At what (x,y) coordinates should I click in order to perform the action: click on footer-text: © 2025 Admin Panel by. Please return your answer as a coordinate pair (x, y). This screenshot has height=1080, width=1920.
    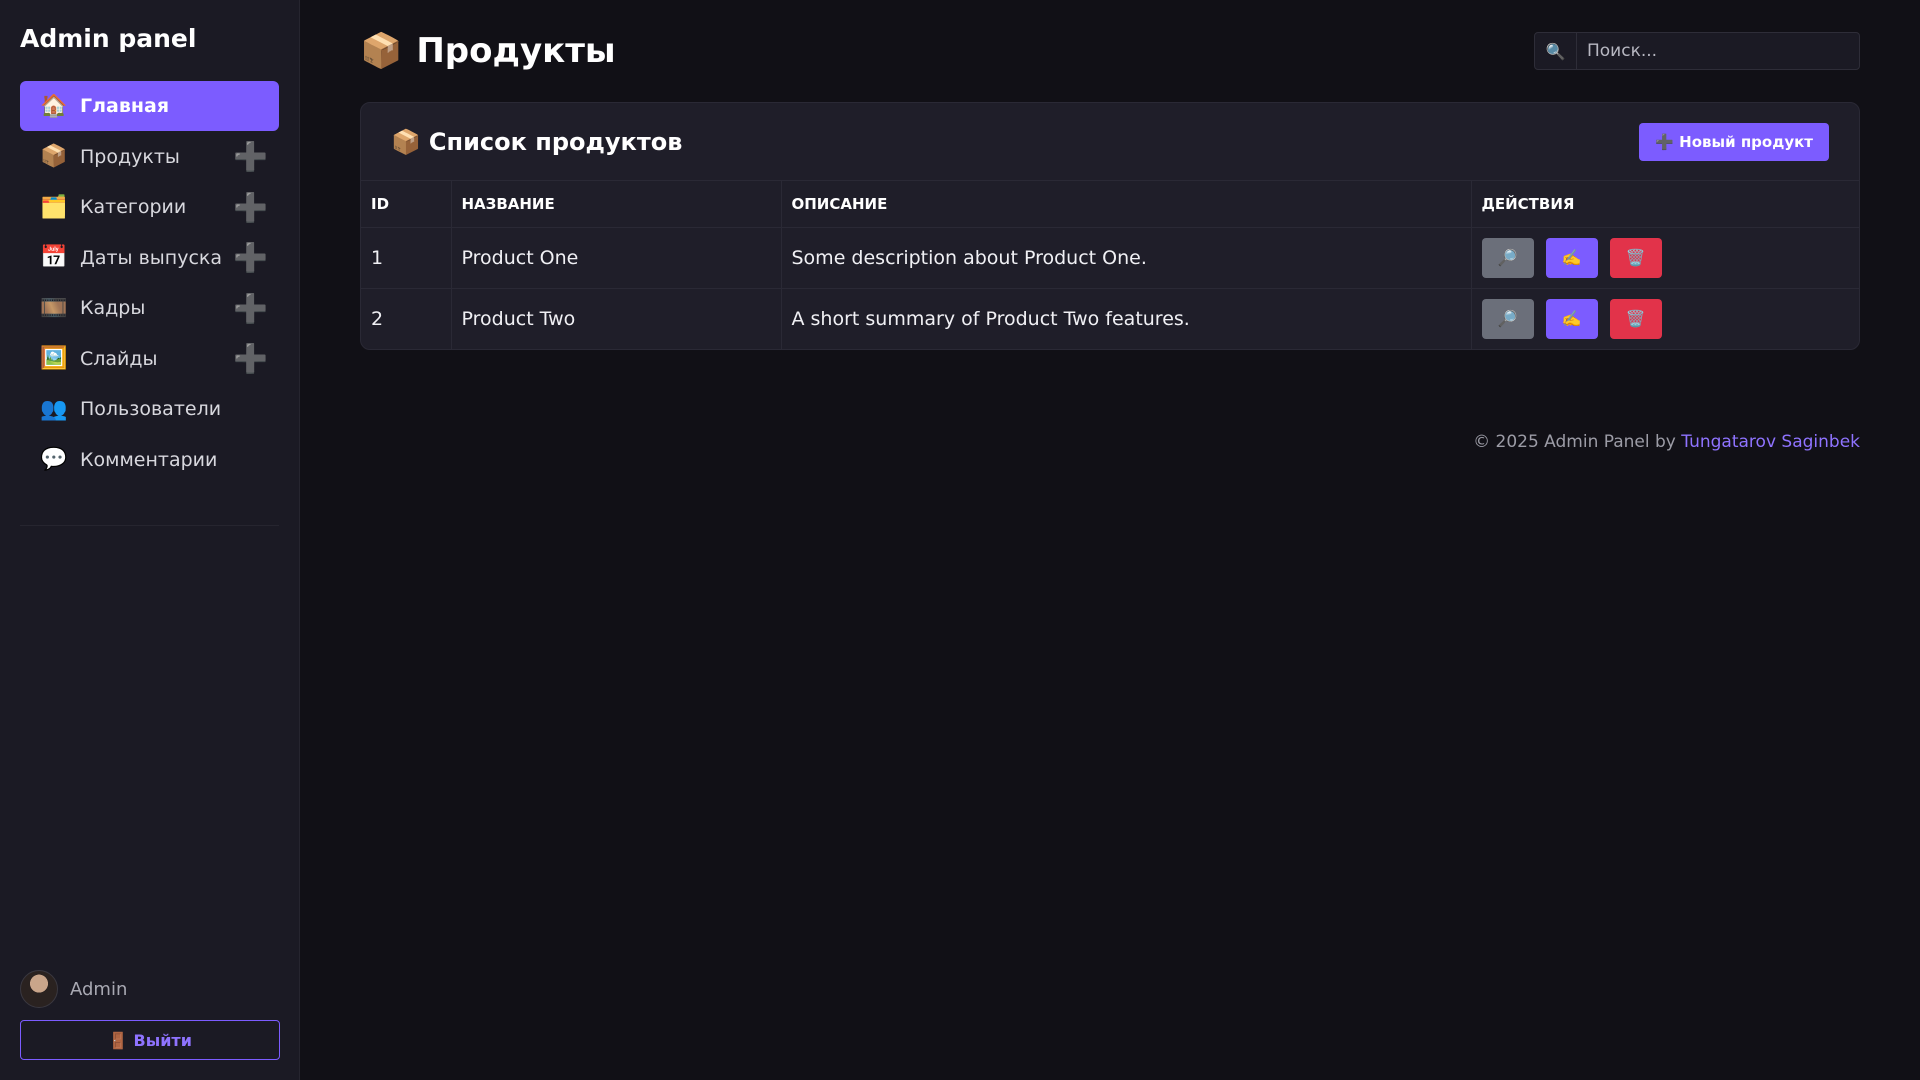
    Looking at the image, I should click on (1577, 442).